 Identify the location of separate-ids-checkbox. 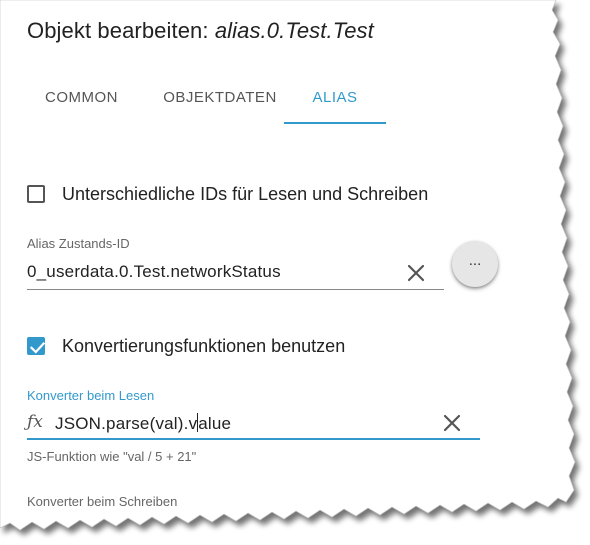
(36, 194).